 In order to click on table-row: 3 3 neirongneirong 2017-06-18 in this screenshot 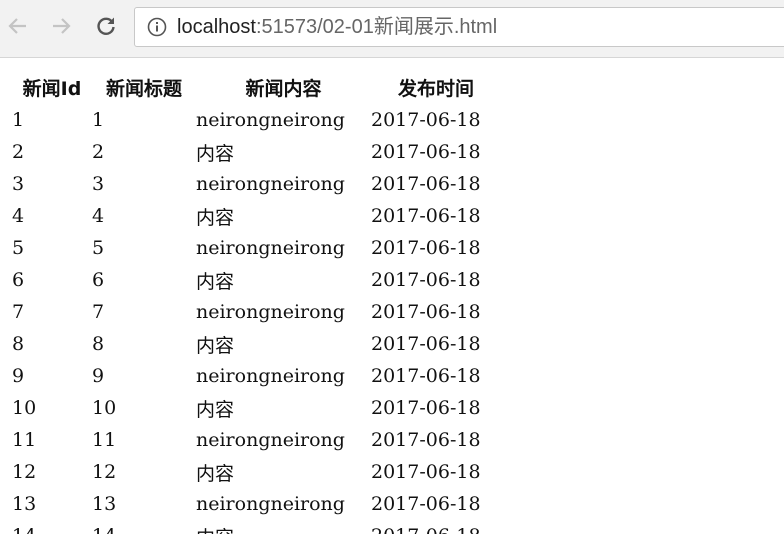, I will do `click(256, 184)`.